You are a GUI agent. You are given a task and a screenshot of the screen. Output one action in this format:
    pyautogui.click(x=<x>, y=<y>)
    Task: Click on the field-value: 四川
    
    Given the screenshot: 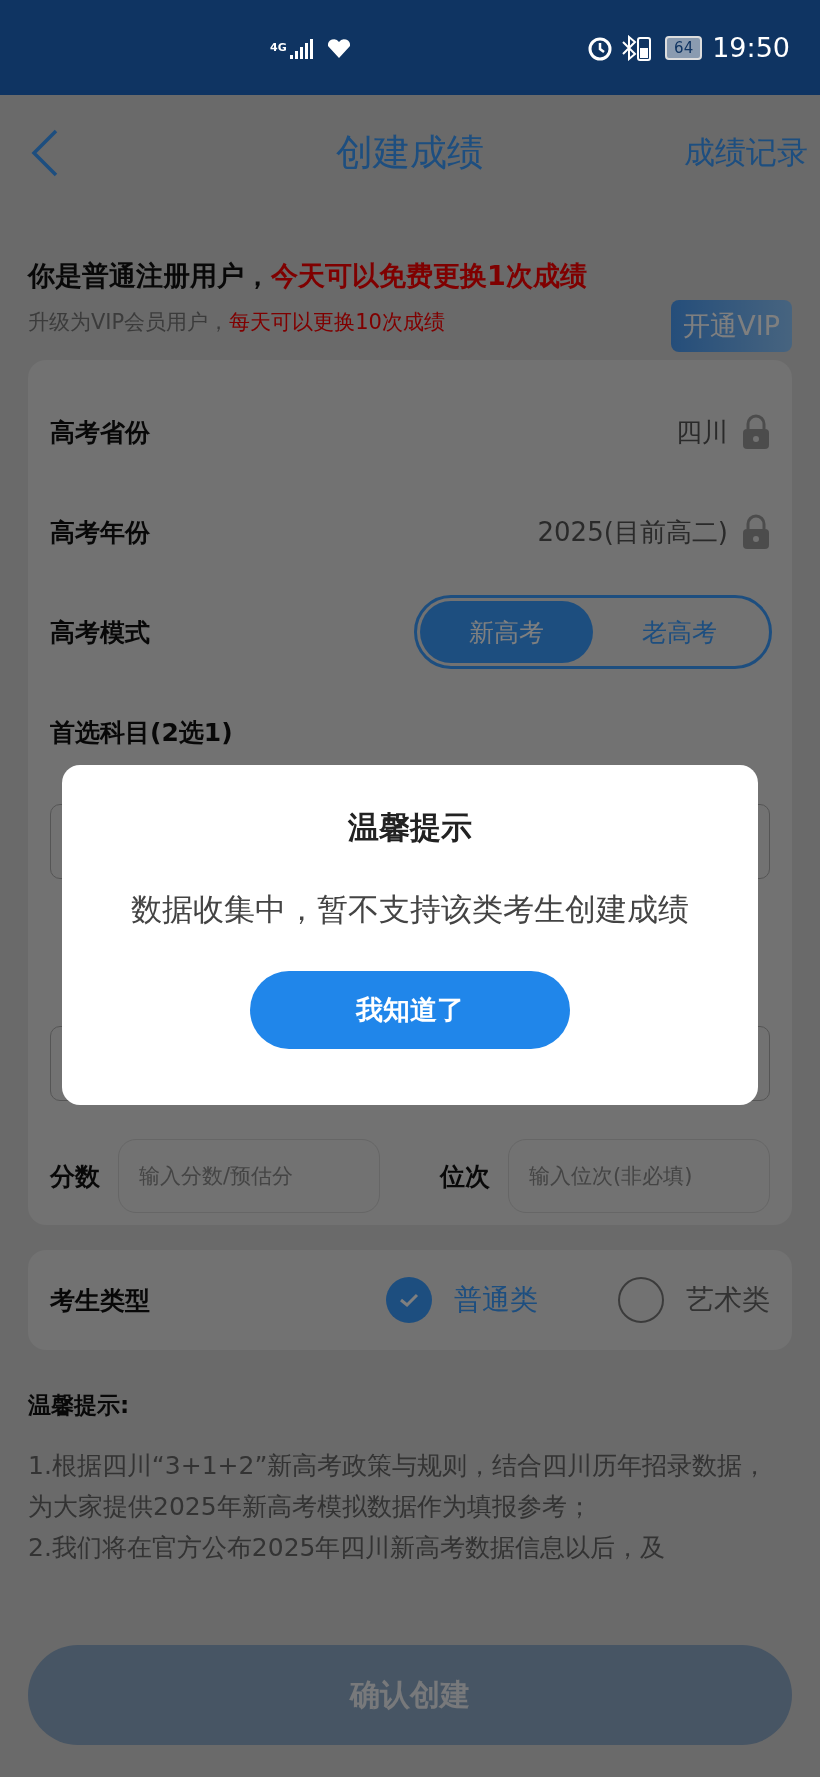 What is the action you would take?
    pyautogui.click(x=702, y=432)
    